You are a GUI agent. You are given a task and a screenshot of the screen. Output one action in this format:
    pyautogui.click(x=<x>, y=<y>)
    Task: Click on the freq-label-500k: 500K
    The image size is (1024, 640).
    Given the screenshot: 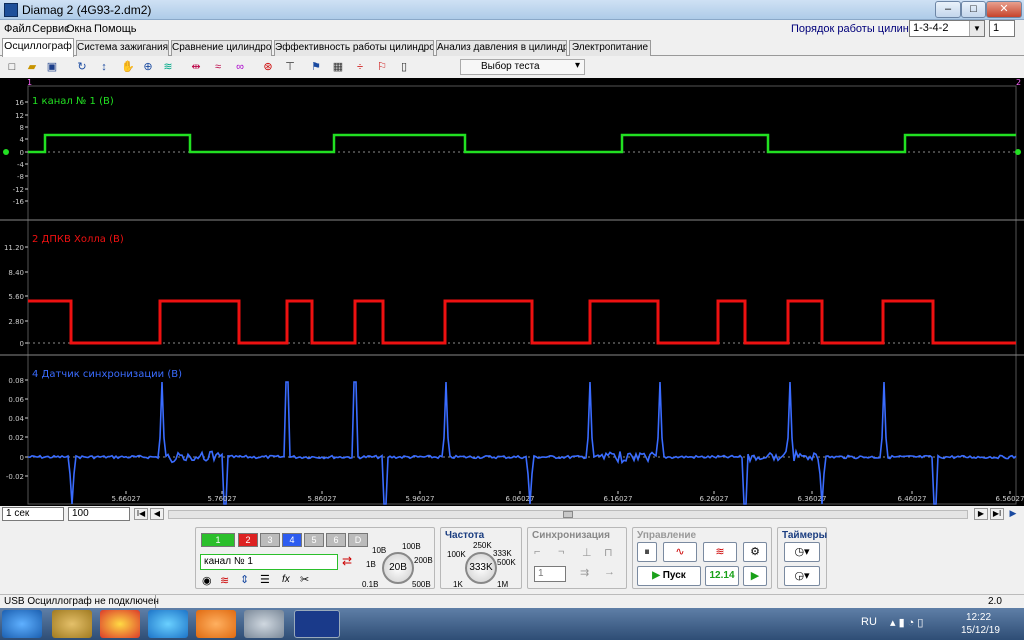 What is the action you would take?
    pyautogui.click(x=506, y=562)
    